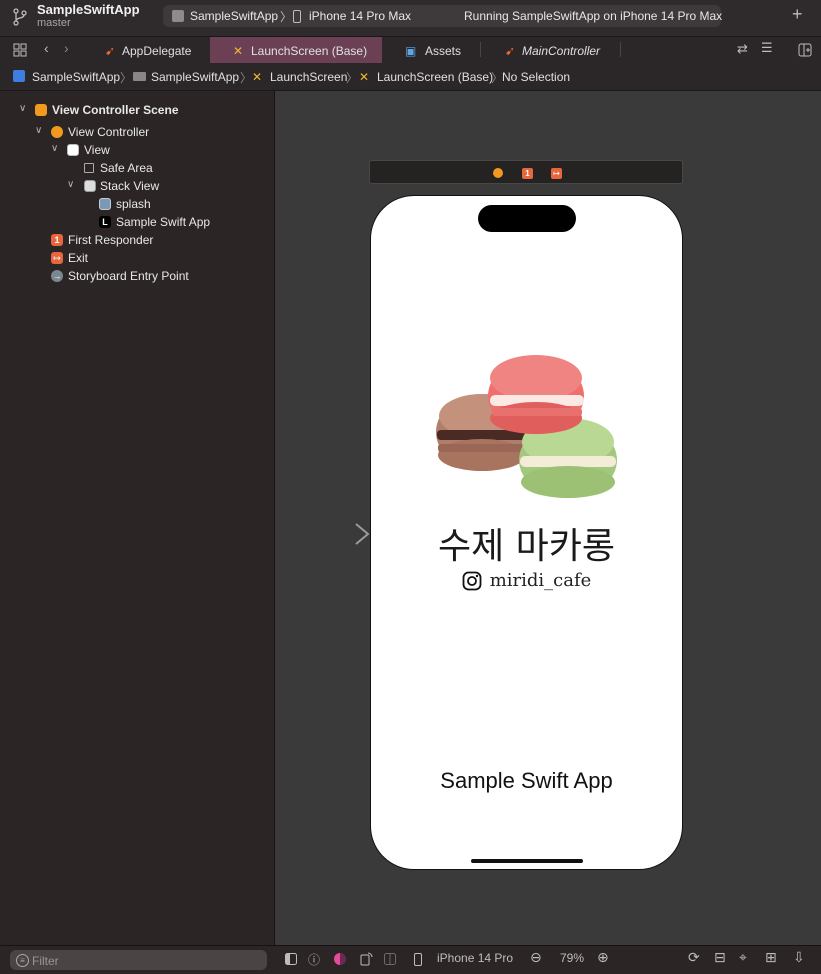  What do you see at coordinates (527, 861) in the screenshot?
I see `home-indicator` at bounding box center [527, 861].